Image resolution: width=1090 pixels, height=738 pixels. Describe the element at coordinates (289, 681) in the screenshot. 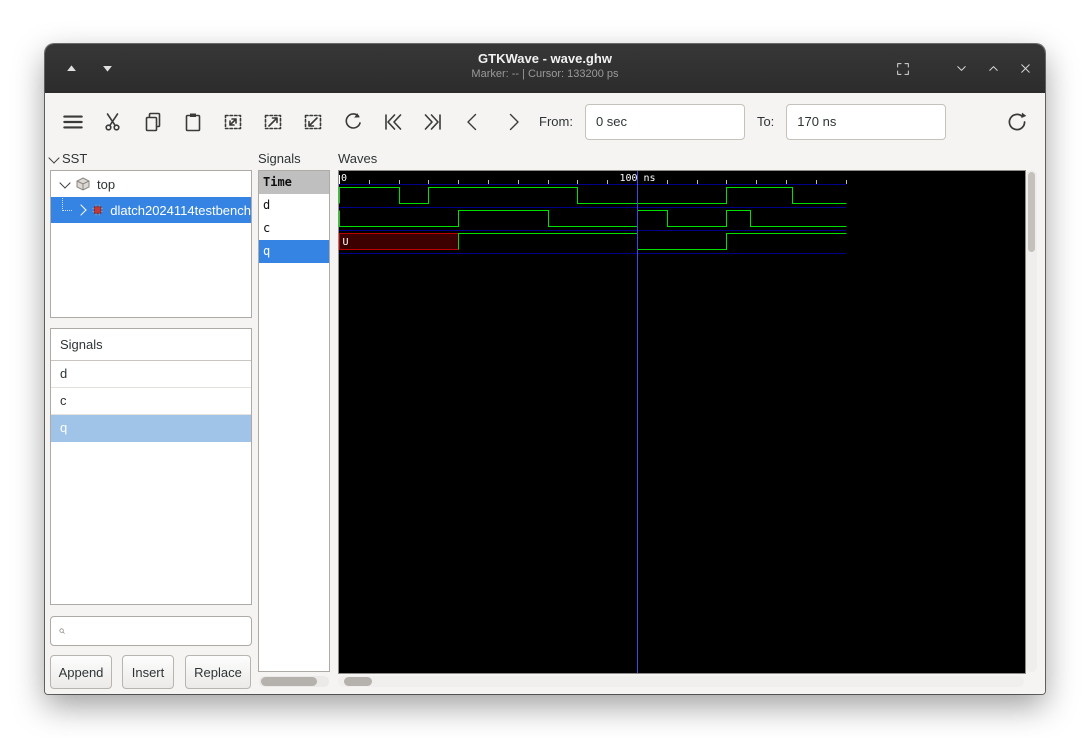

I see `signal-names-hscrollbar-thumb` at that location.